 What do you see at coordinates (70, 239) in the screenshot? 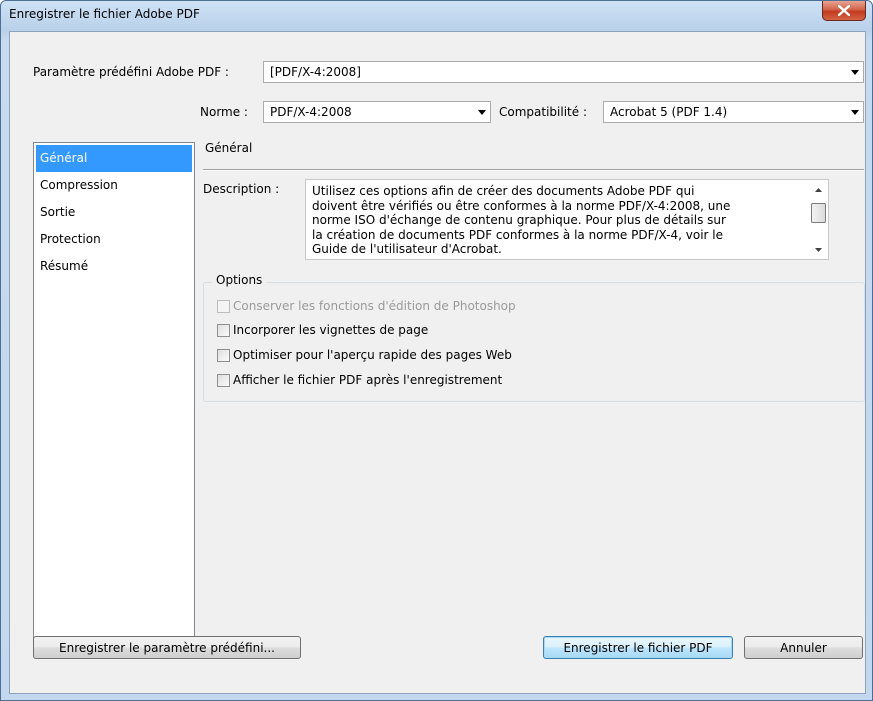
I see `sidebar-item-label: Protection` at bounding box center [70, 239].